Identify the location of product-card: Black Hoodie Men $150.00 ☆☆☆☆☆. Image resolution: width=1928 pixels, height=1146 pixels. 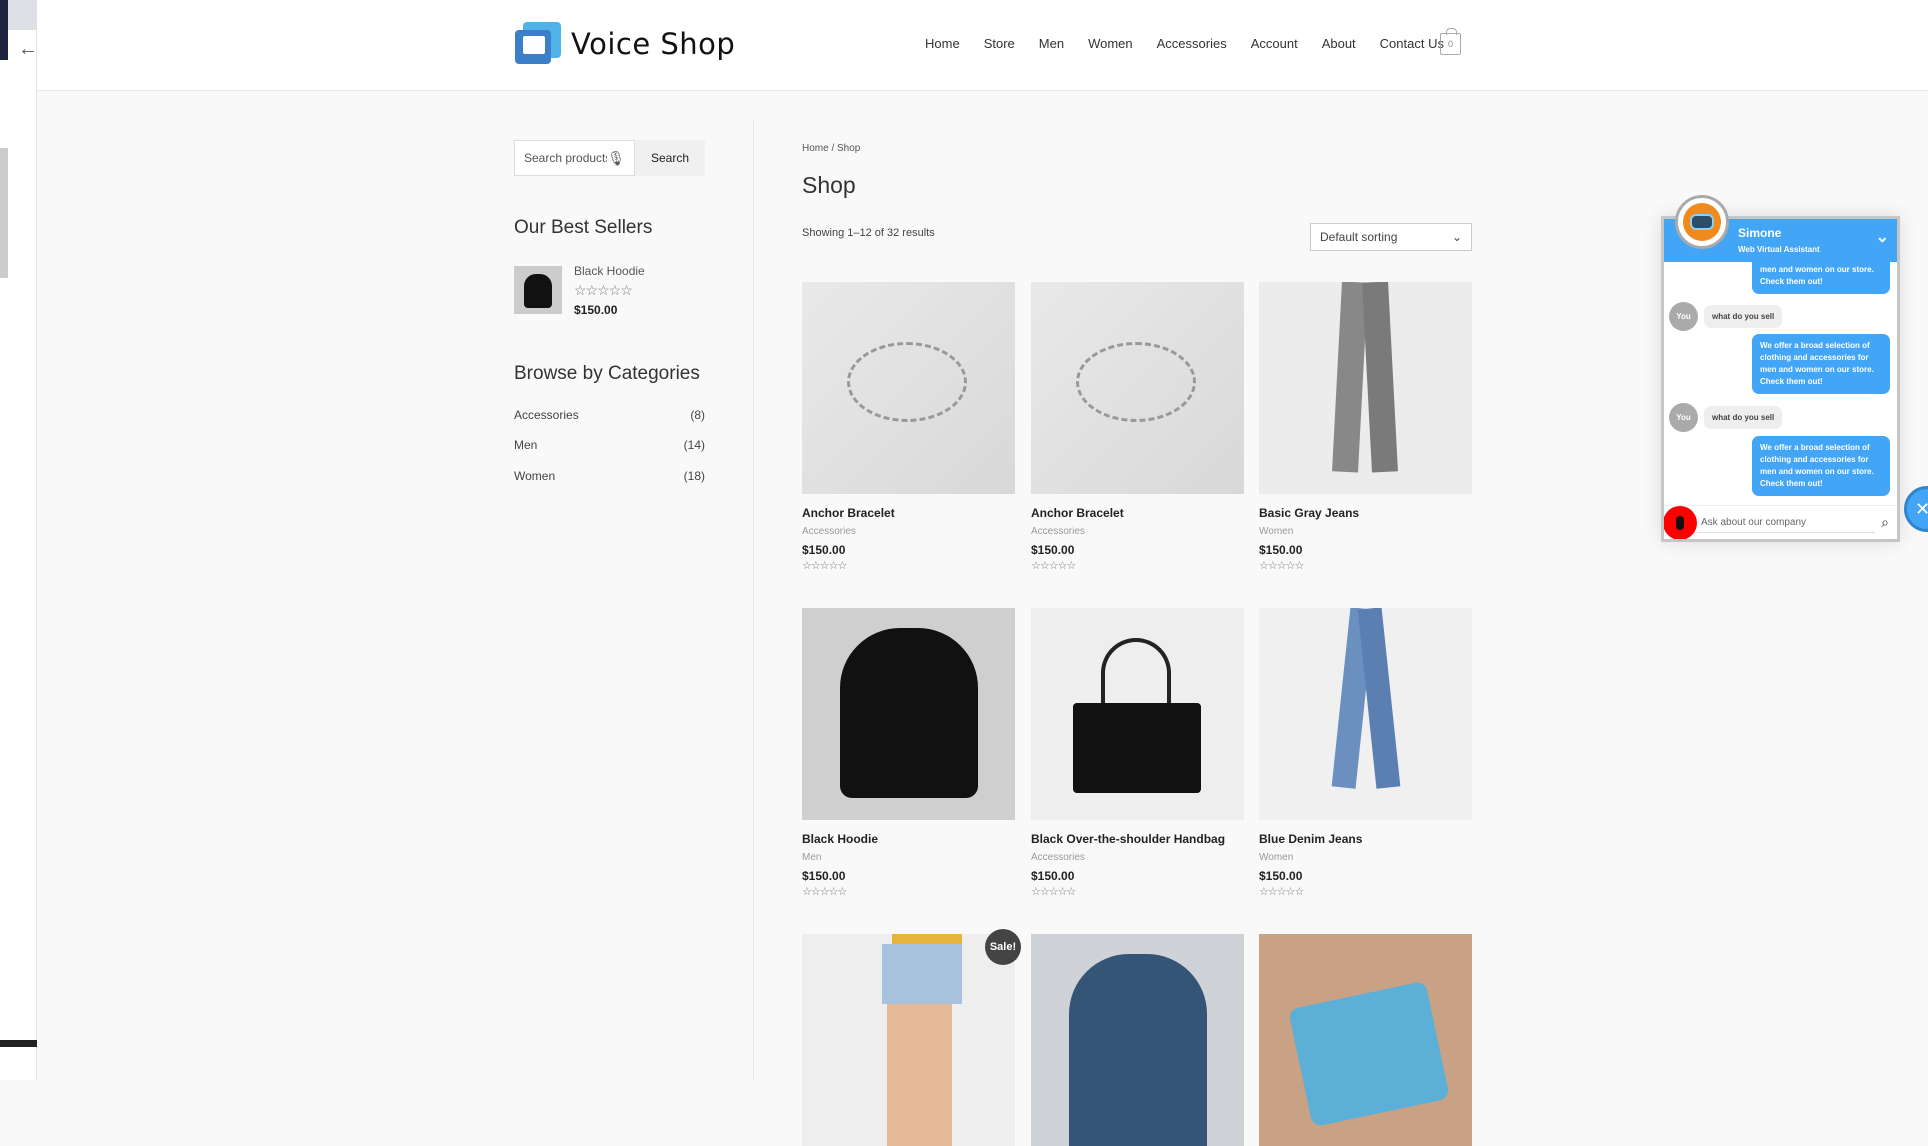
(908, 753).